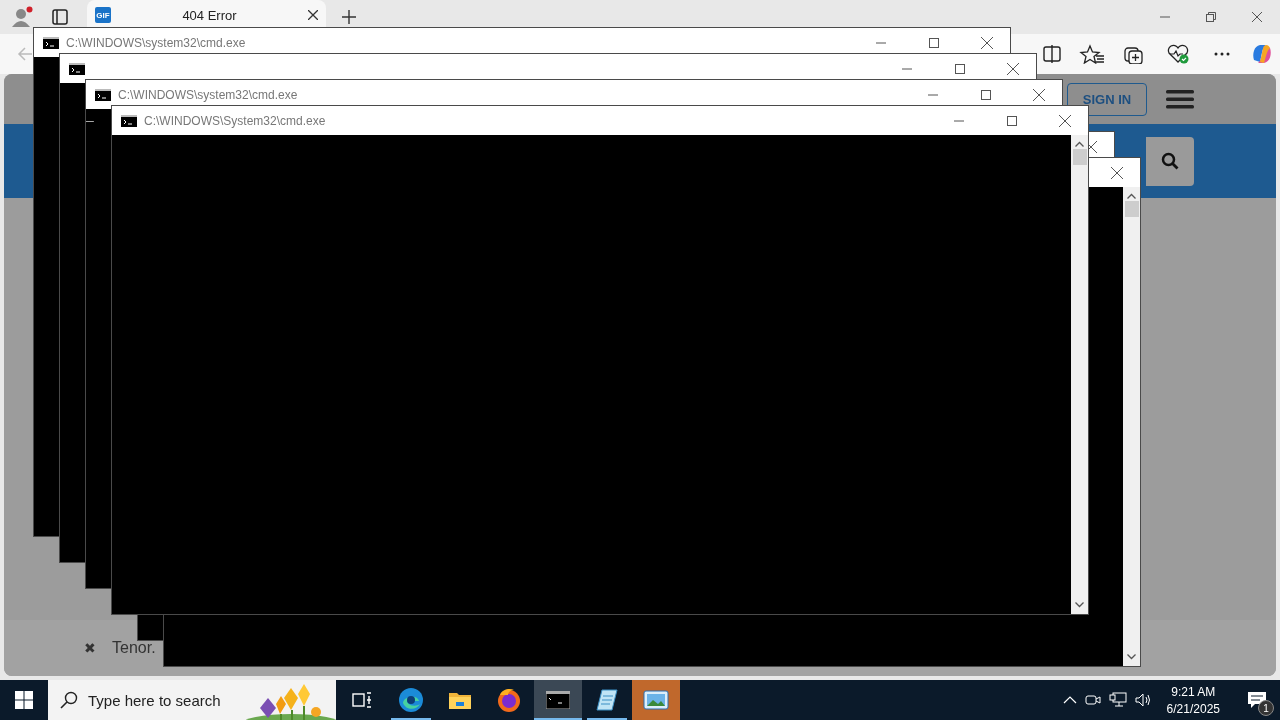  Describe the element at coordinates (235, 120) in the screenshot. I see `window-title: C:\WINDOWS\System32\cmd.exe` at that location.